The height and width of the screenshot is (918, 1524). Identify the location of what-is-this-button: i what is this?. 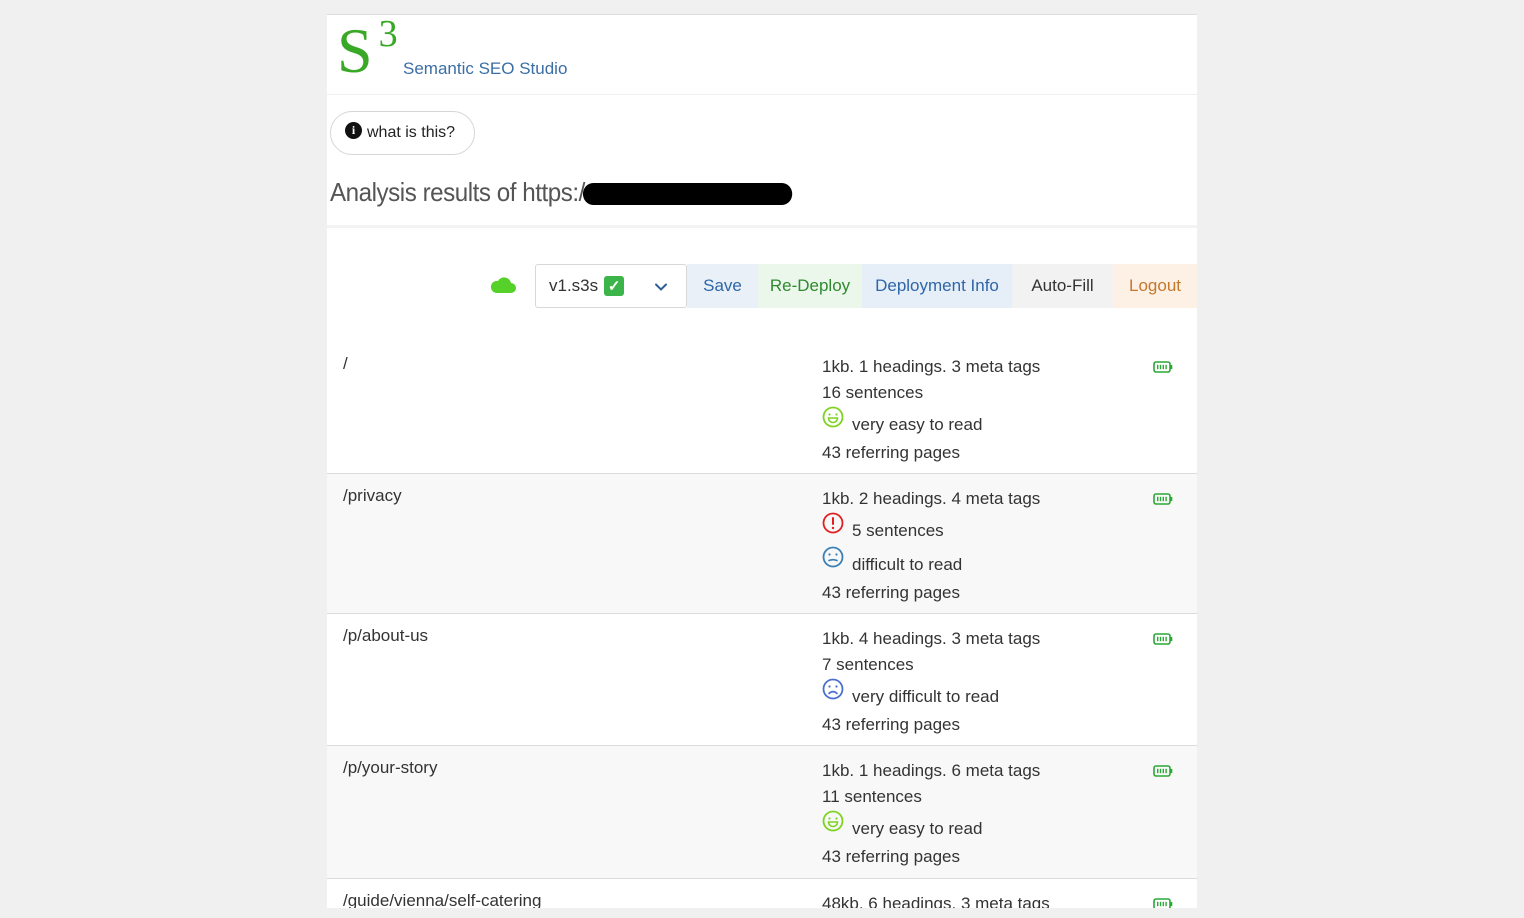
(402, 133).